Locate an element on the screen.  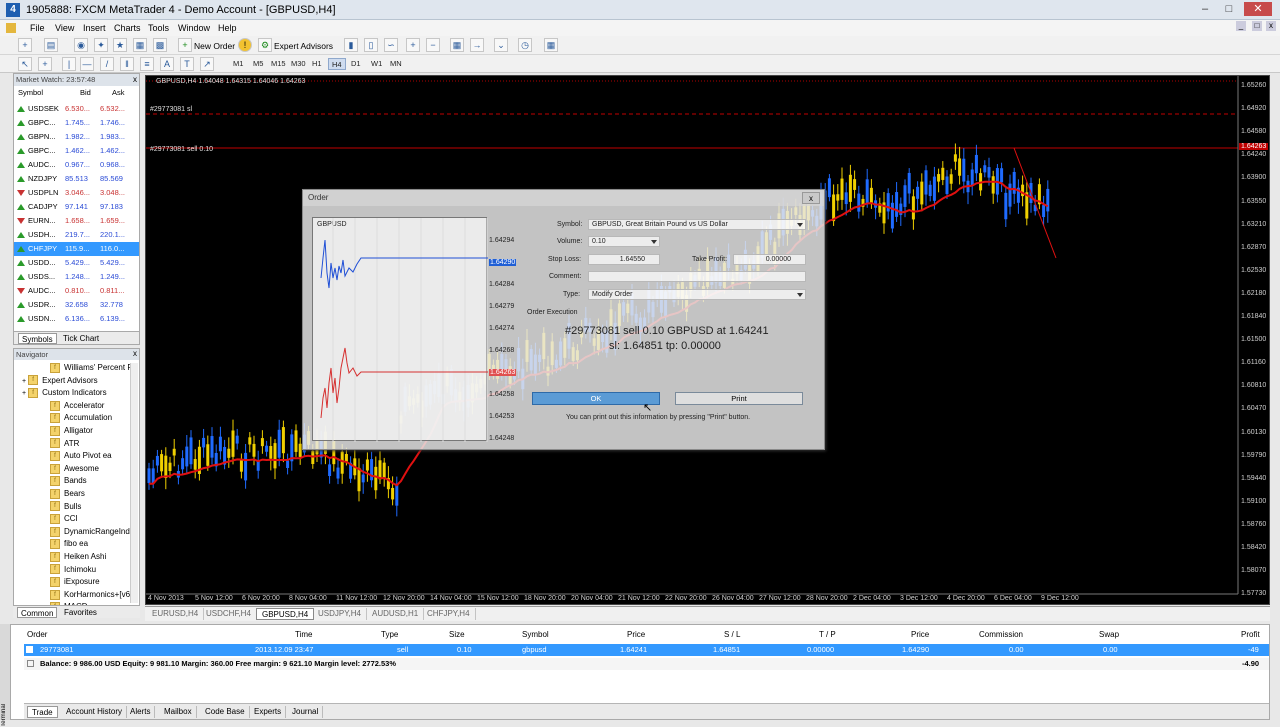
navigator-icon: ★ is located at coordinates (120, 45).